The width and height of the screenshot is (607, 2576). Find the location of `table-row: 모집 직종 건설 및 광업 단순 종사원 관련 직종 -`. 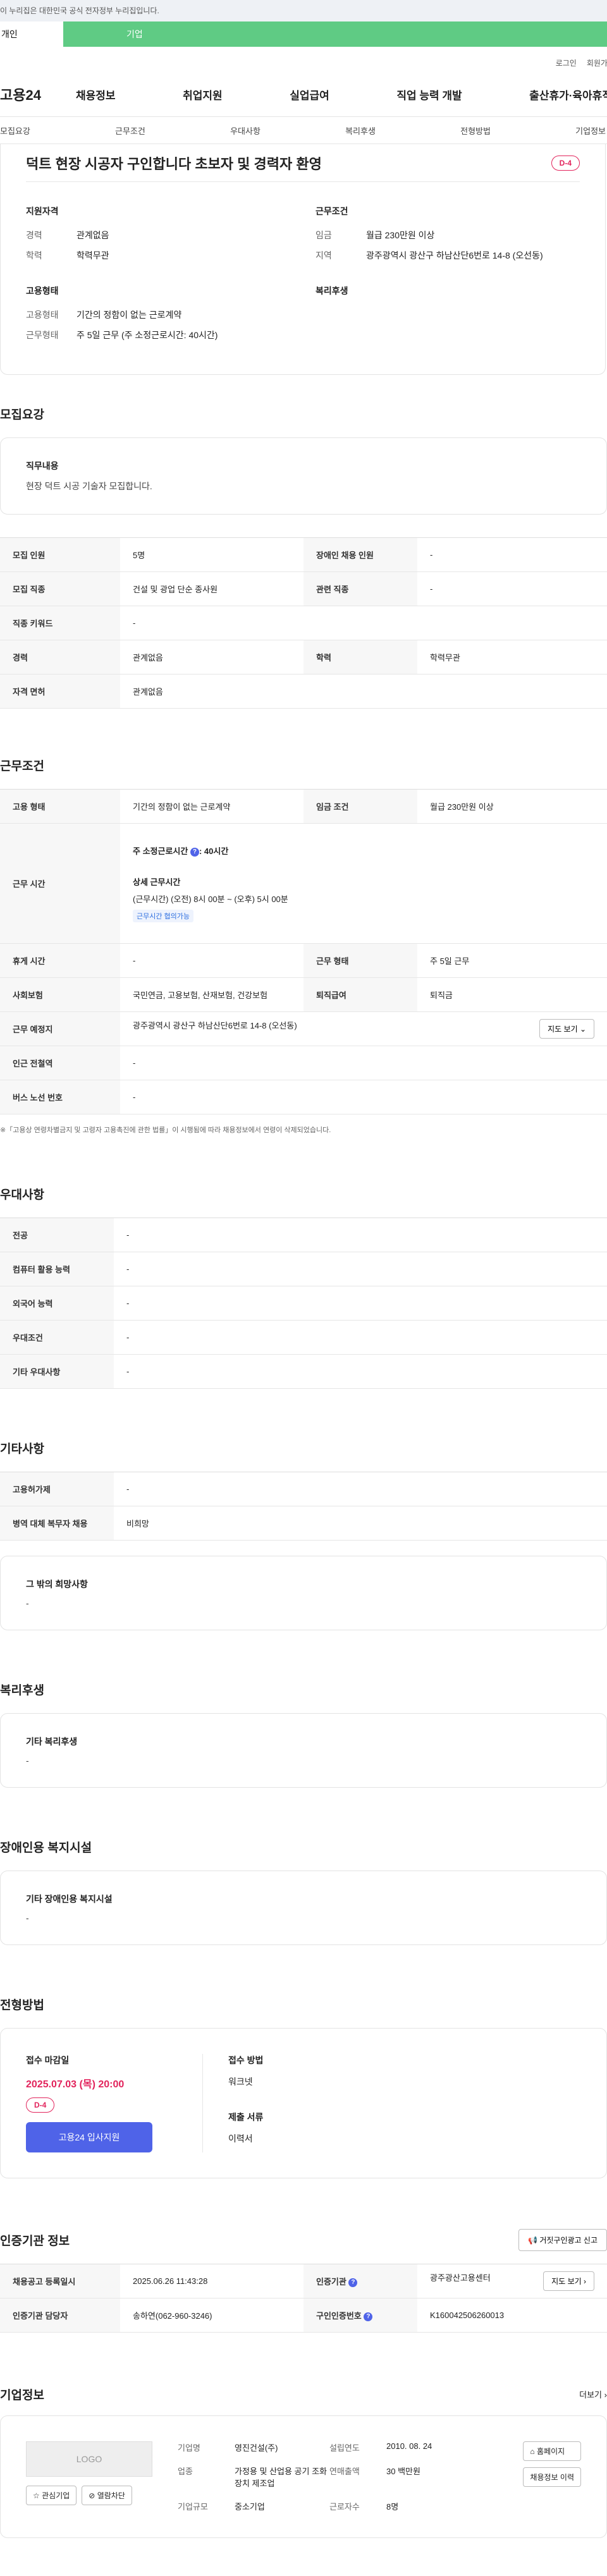

table-row: 모집 직종 건설 및 광업 단순 종사원 관련 직종 - is located at coordinates (303, 588).